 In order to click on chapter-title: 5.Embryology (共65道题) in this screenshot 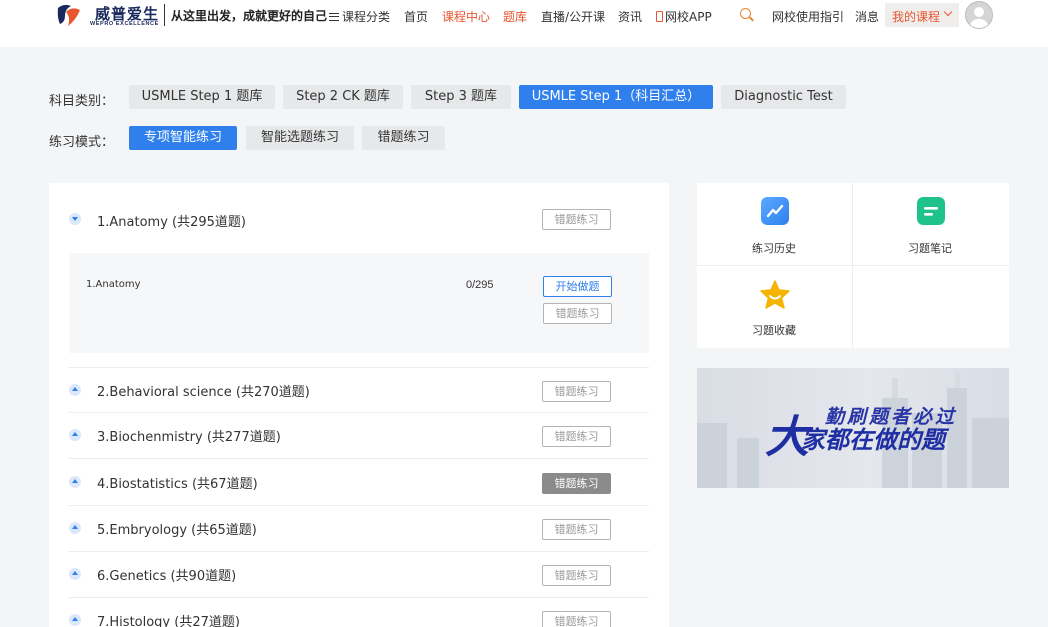, I will do `click(177, 530)`.